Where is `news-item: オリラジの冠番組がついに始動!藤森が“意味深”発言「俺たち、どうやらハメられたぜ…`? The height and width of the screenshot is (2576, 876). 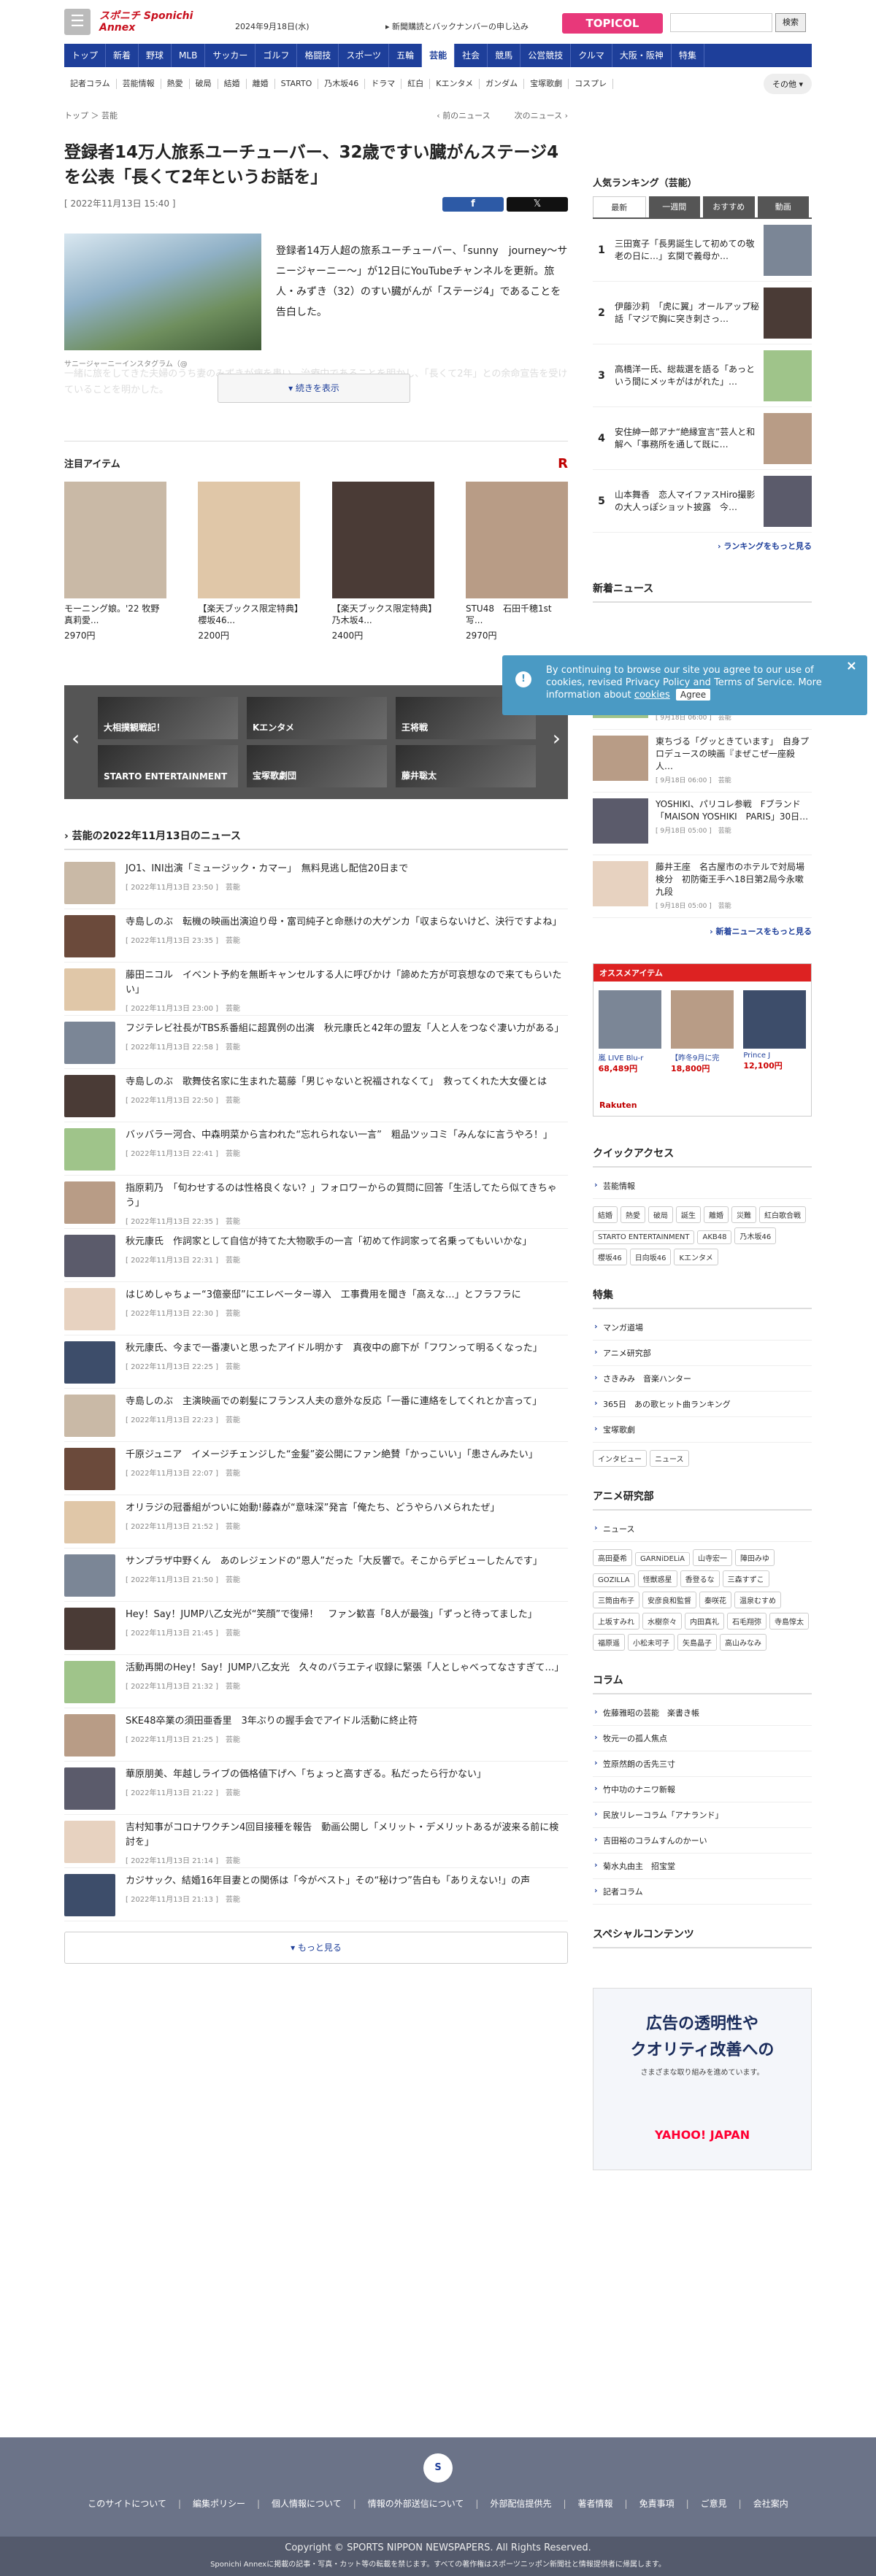
news-item: オリラジの冠番組がついに始動!藤森が“意味深”発言「俺たち、どうやらハメられたぜ… is located at coordinates (316, 1522).